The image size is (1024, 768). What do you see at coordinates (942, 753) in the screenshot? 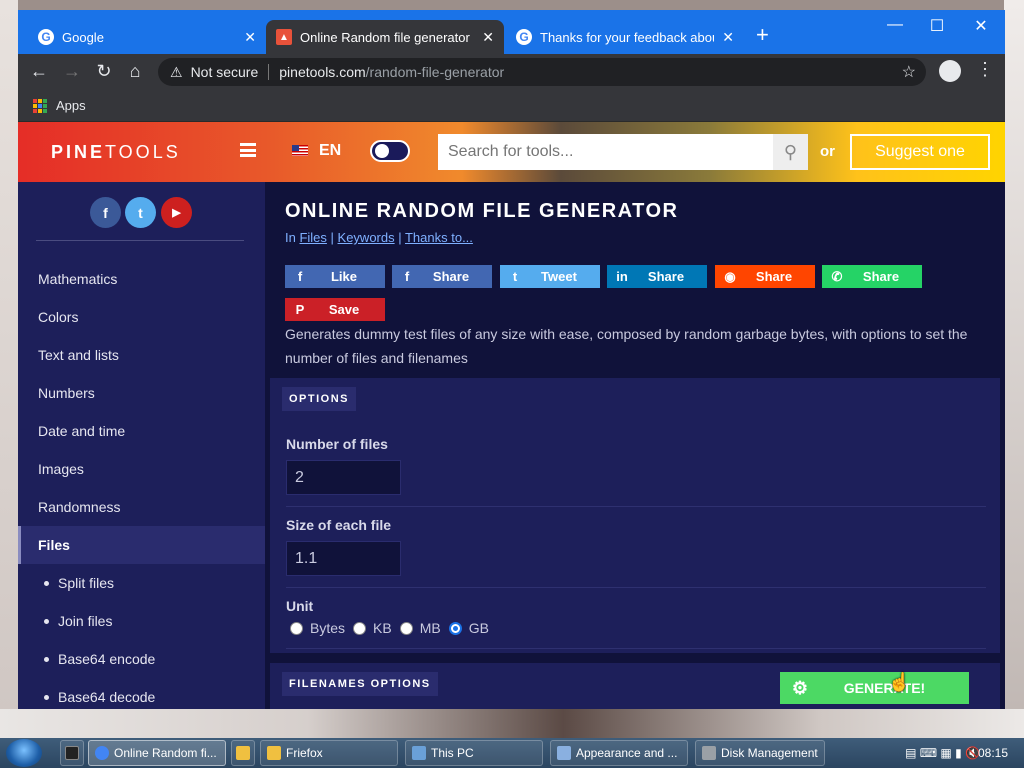
I see `system-tray: ▤ ⌨ ▦ ▮ 🔇` at bounding box center [942, 753].